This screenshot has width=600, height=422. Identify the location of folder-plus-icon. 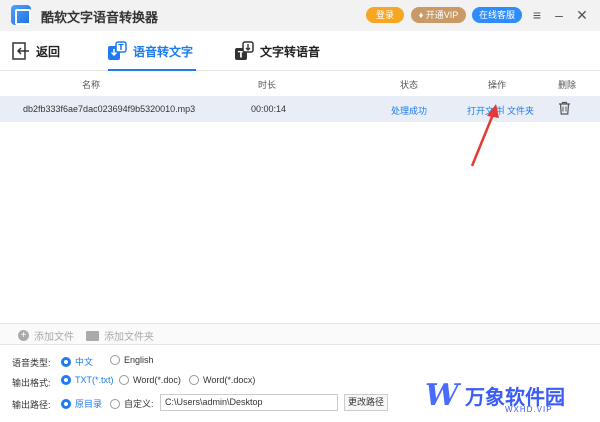
(92, 335).